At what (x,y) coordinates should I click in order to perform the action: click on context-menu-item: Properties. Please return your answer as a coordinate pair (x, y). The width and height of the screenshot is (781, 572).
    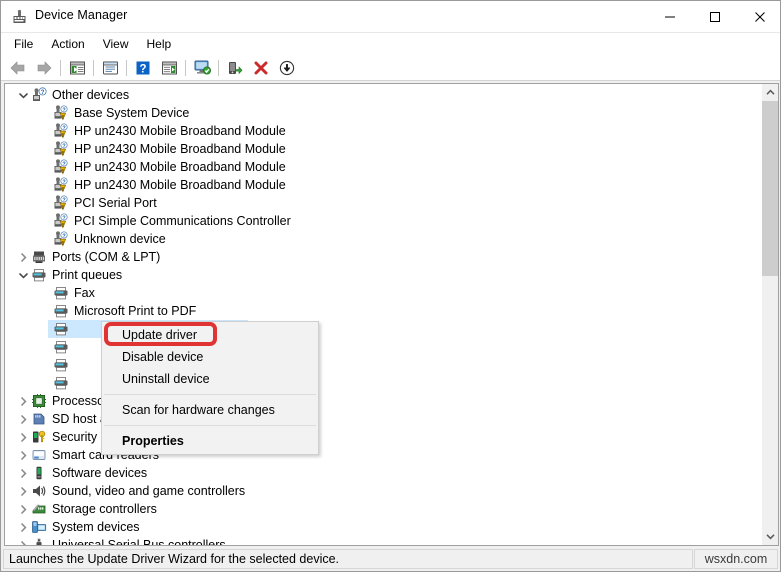
    Looking at the image, I should click on (210, 441).